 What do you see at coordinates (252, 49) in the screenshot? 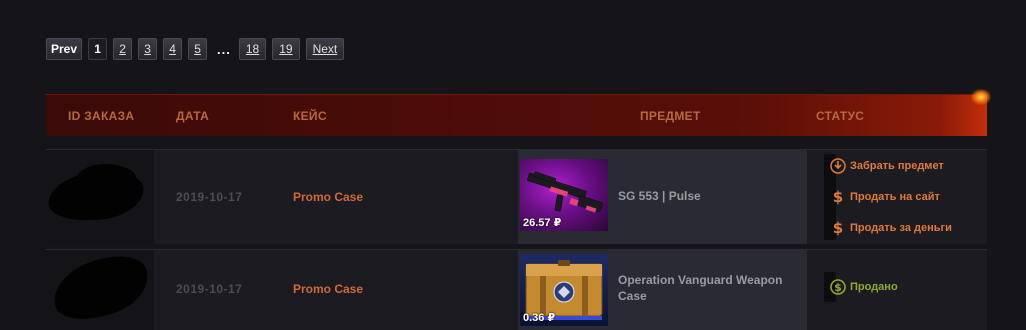
I see `page-button-18: 18` at bounding box center [252, 49].